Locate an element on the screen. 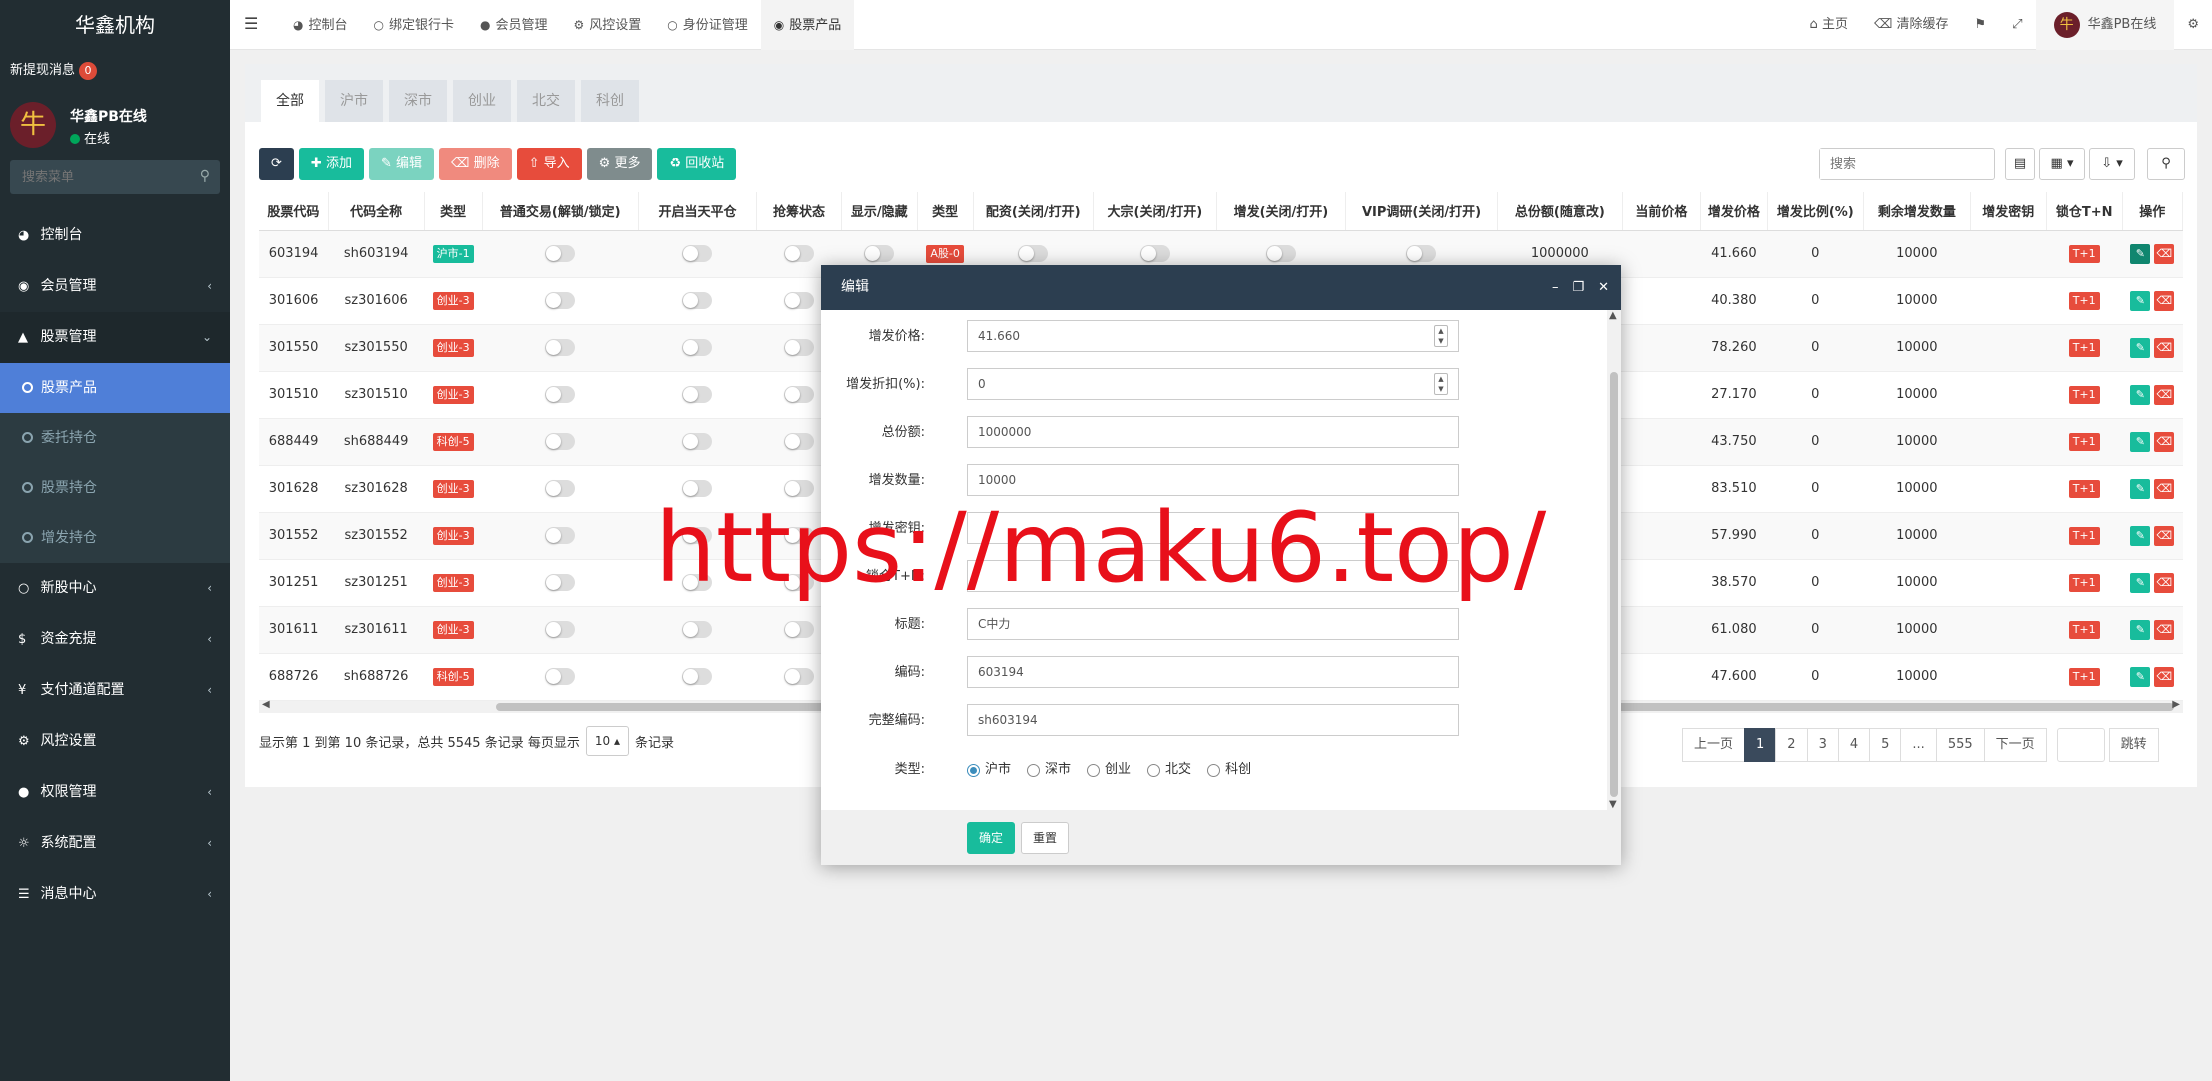  radio-sh: 沪市 is located at coordinates (989, 770).